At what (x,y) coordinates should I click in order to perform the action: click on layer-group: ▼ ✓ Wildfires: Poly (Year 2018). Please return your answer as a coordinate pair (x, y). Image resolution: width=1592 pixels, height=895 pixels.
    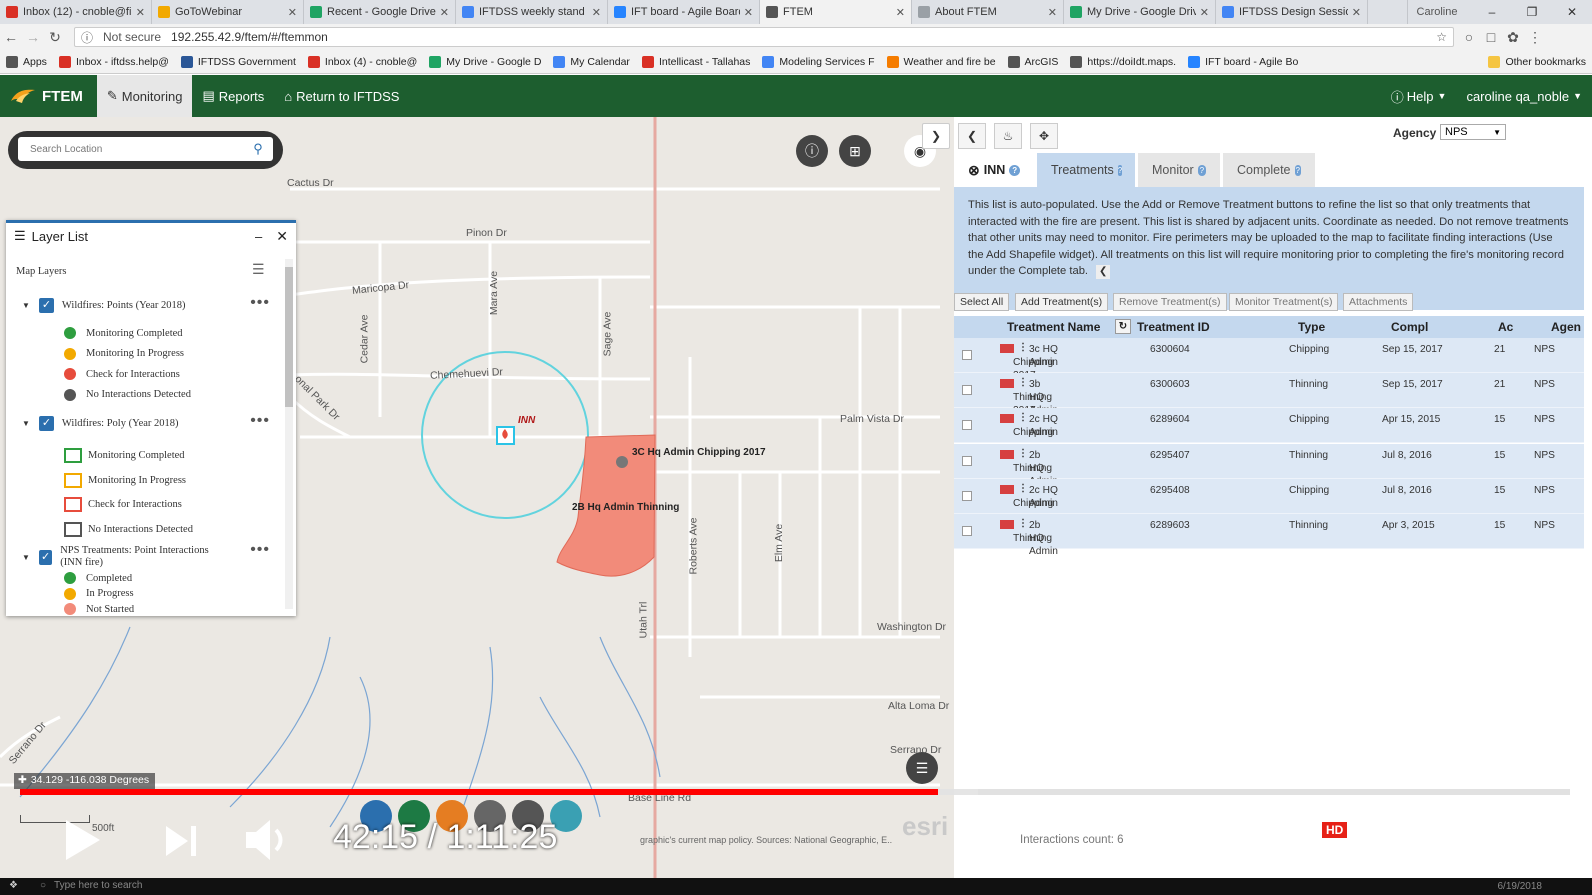
    Looking at the image, I should click on (127, 423).